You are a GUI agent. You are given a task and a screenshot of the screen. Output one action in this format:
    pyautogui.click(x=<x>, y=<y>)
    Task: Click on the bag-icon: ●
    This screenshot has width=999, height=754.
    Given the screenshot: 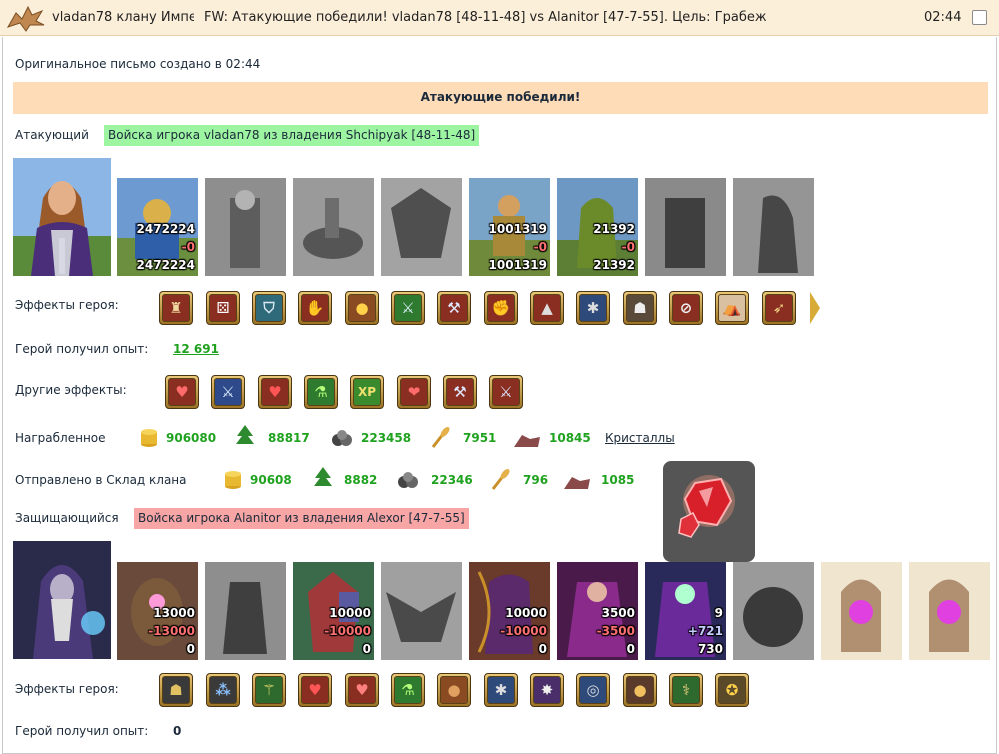 What is the action you would take?
    pyautogui.click(x=454, y=690)
    